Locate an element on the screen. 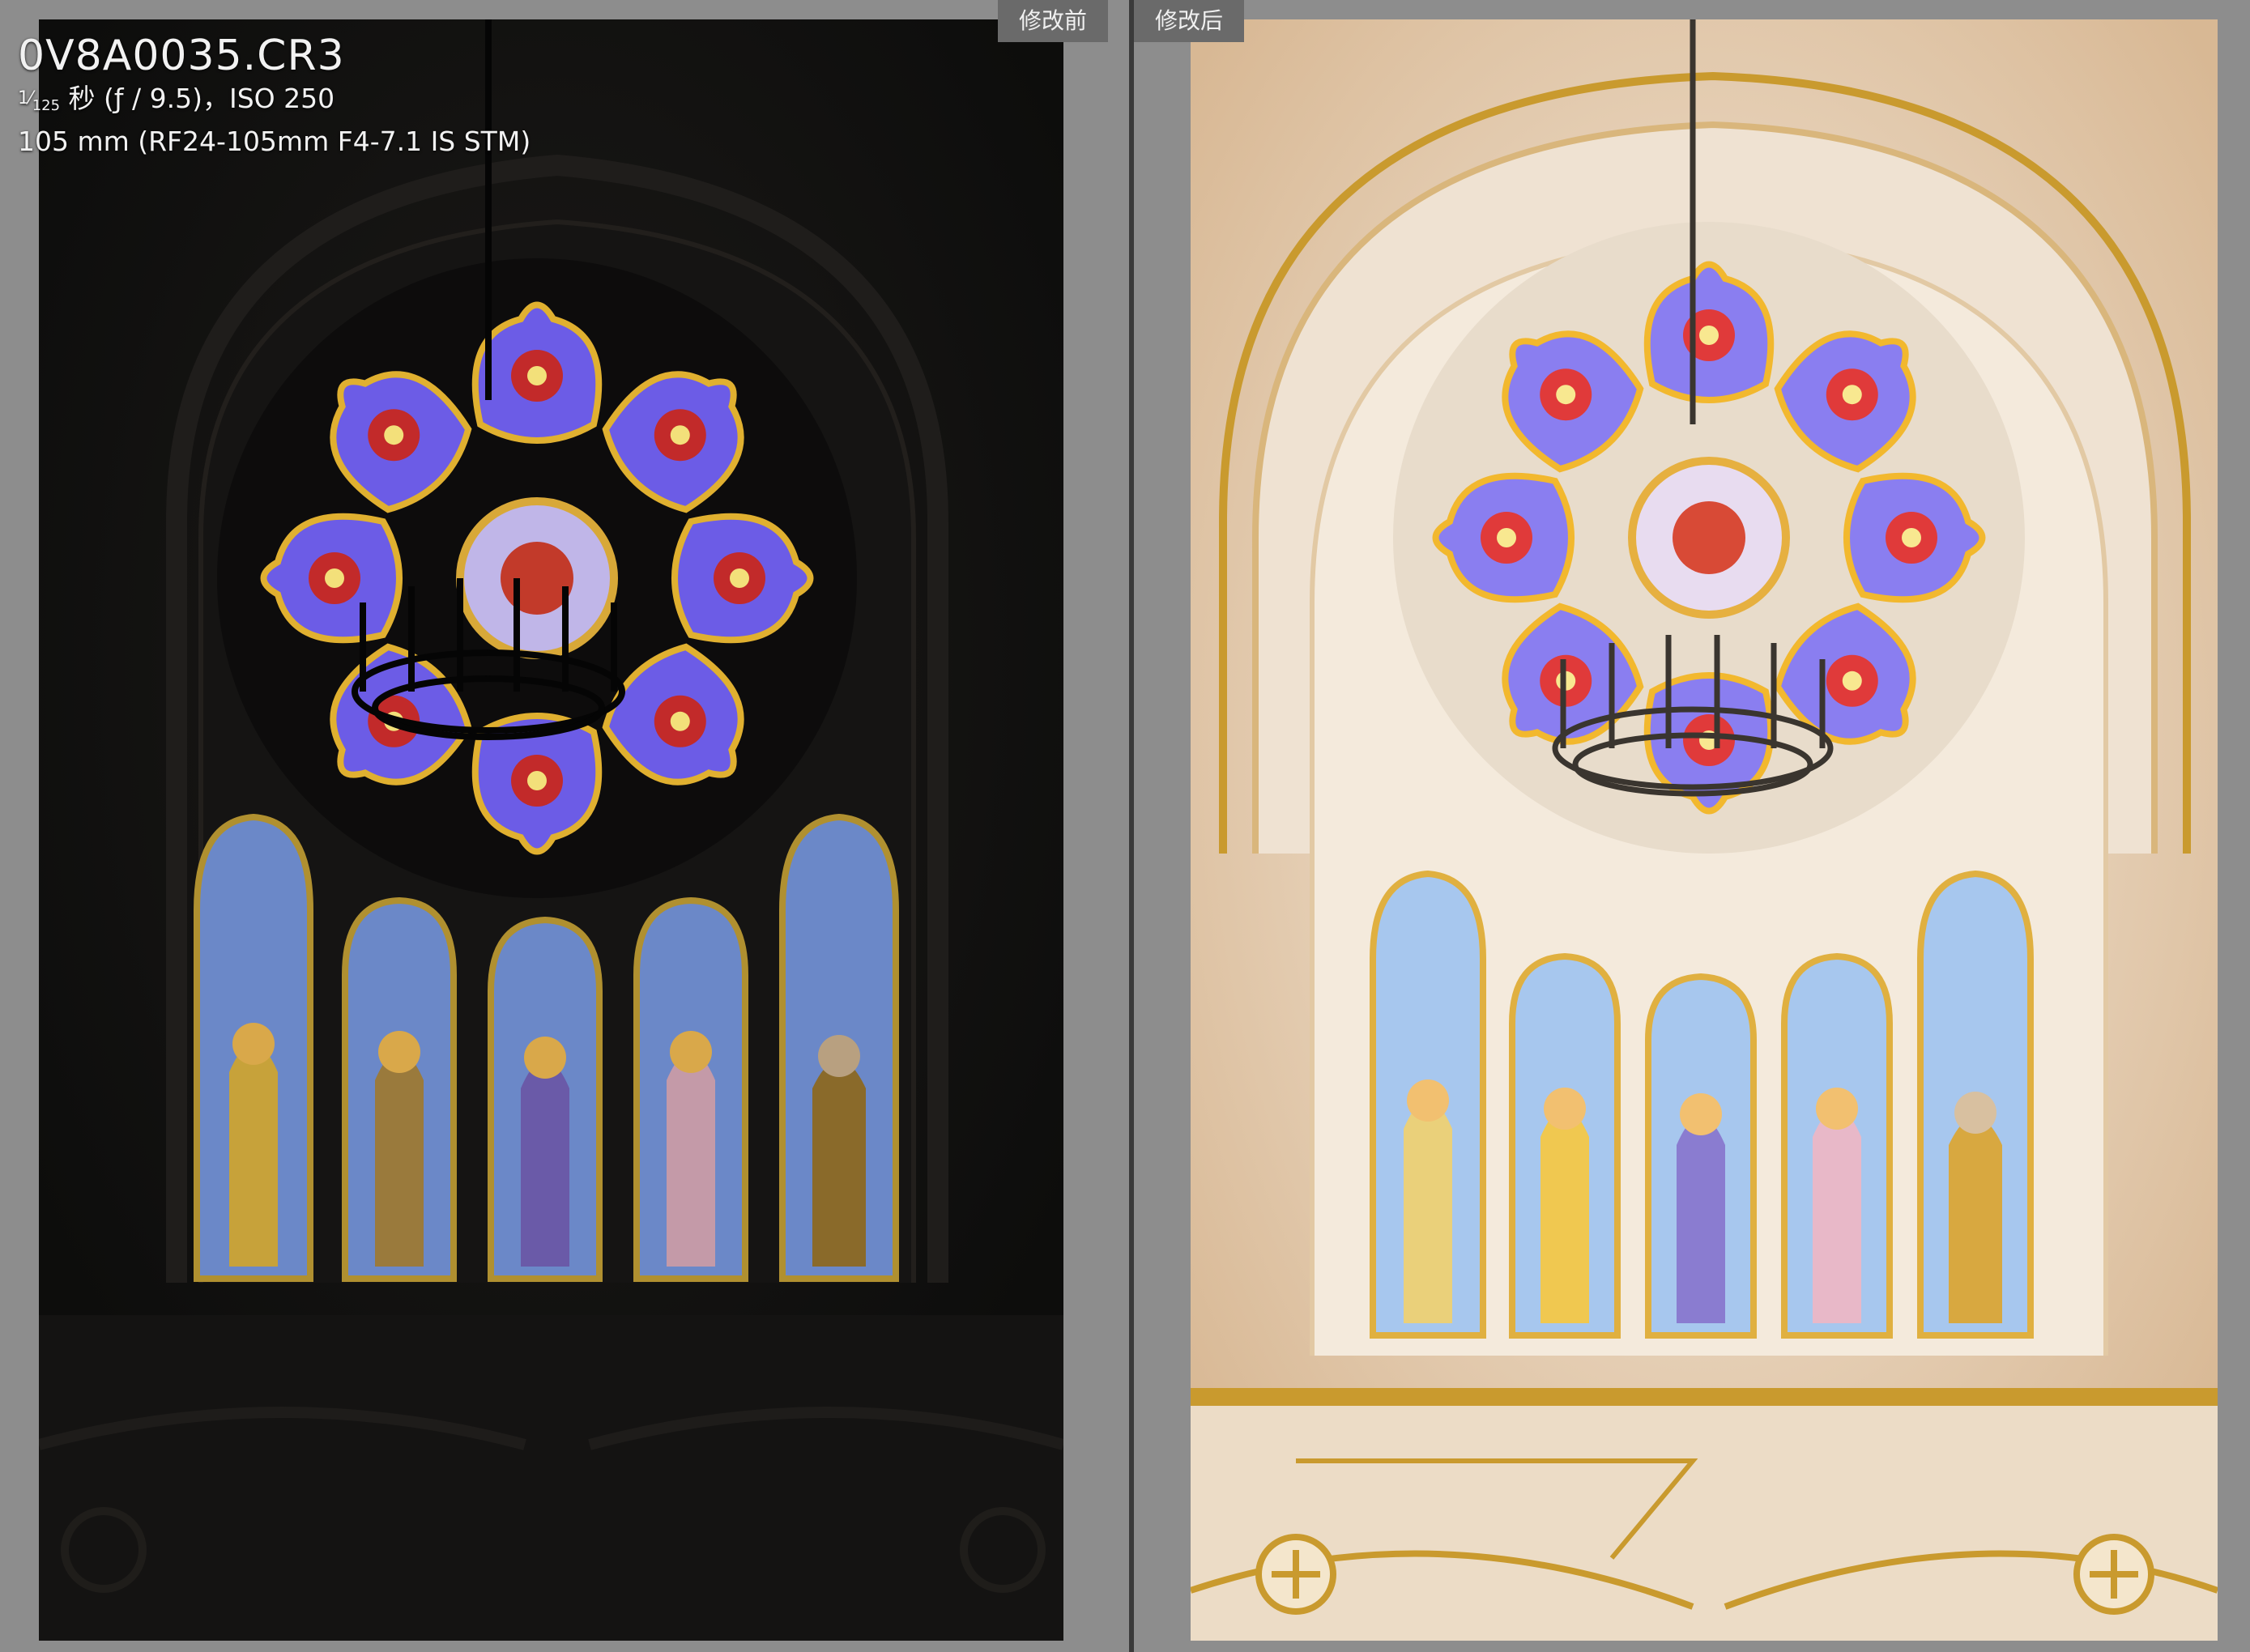  lens-info: 105 mm (RF24-105mm F4-7.1 IS STM) is located at coordinates (274, 141).